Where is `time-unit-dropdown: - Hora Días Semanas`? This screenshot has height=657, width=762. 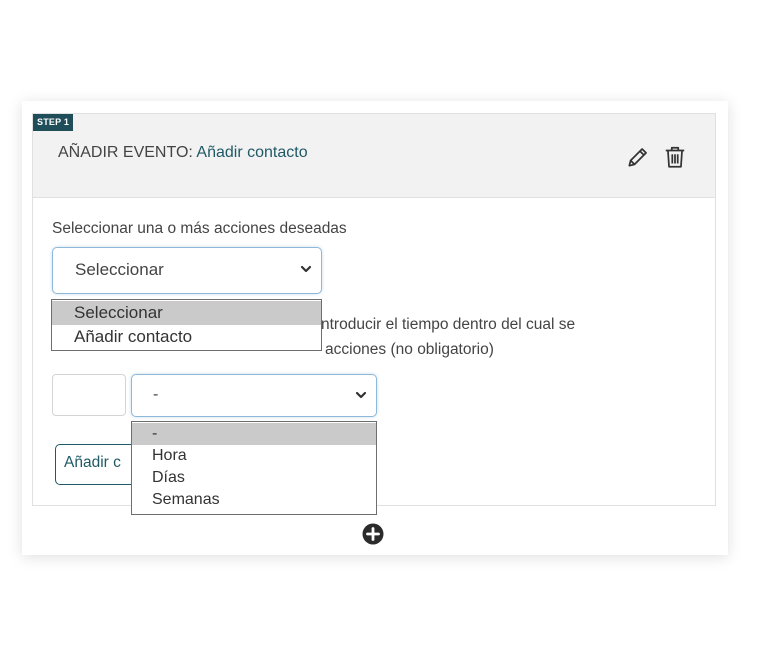
time-unit-dropdown: - Hora Días Semanas is located at coordinates (254, 468).